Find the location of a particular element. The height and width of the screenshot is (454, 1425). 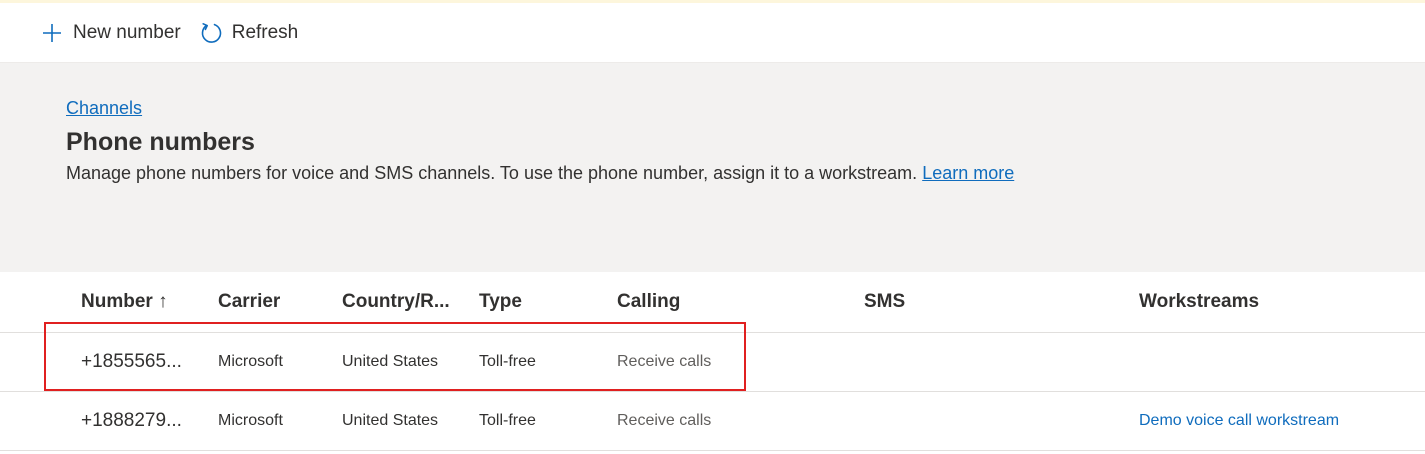

column-header-type: Type is located at coordinates (500, 302).